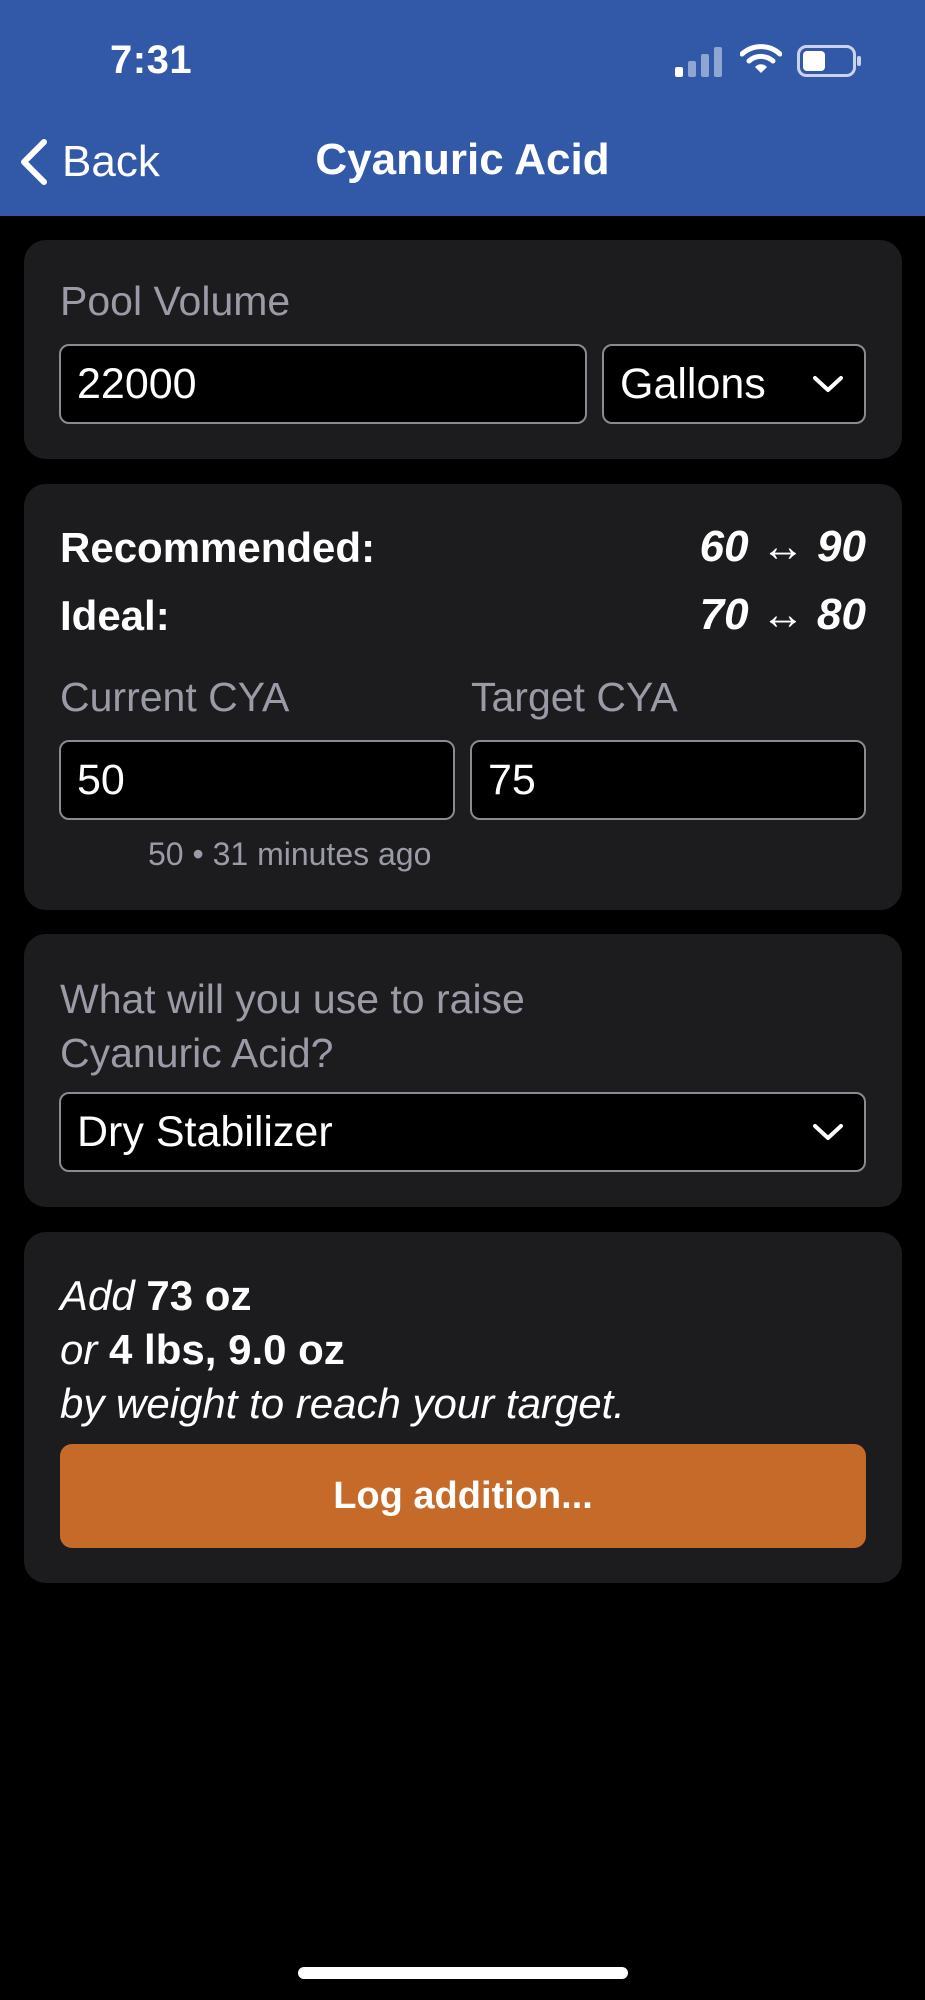 Image resolution: width=925 pixels, height=2000 pixels. I want to click on add-word: Add, so click(97, 1295).